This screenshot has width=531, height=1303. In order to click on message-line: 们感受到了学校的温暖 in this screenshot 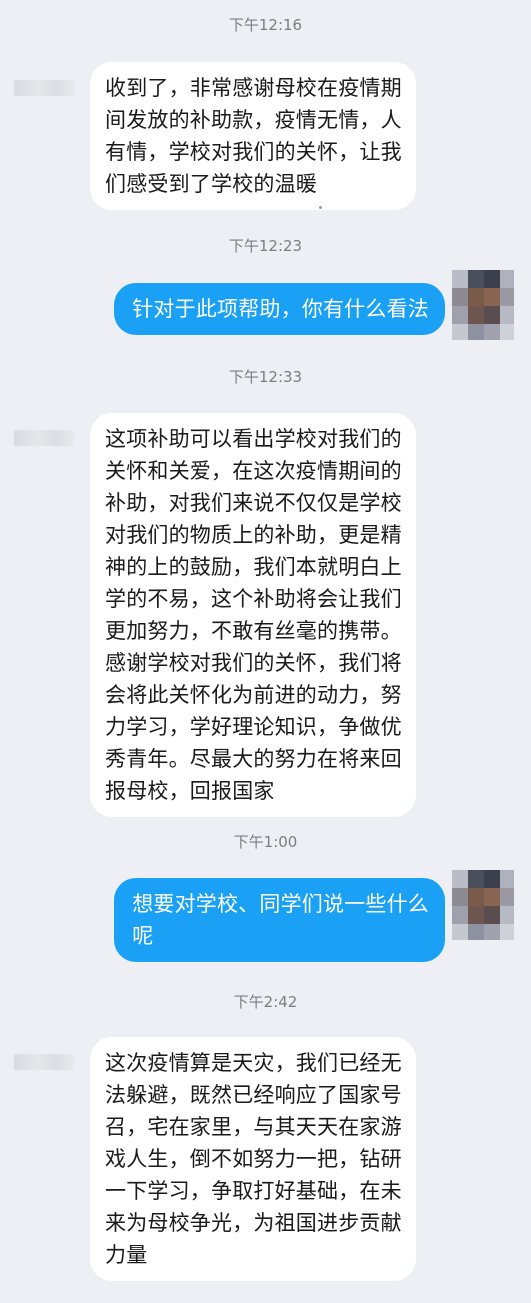, I will do `click(211, 184)`.